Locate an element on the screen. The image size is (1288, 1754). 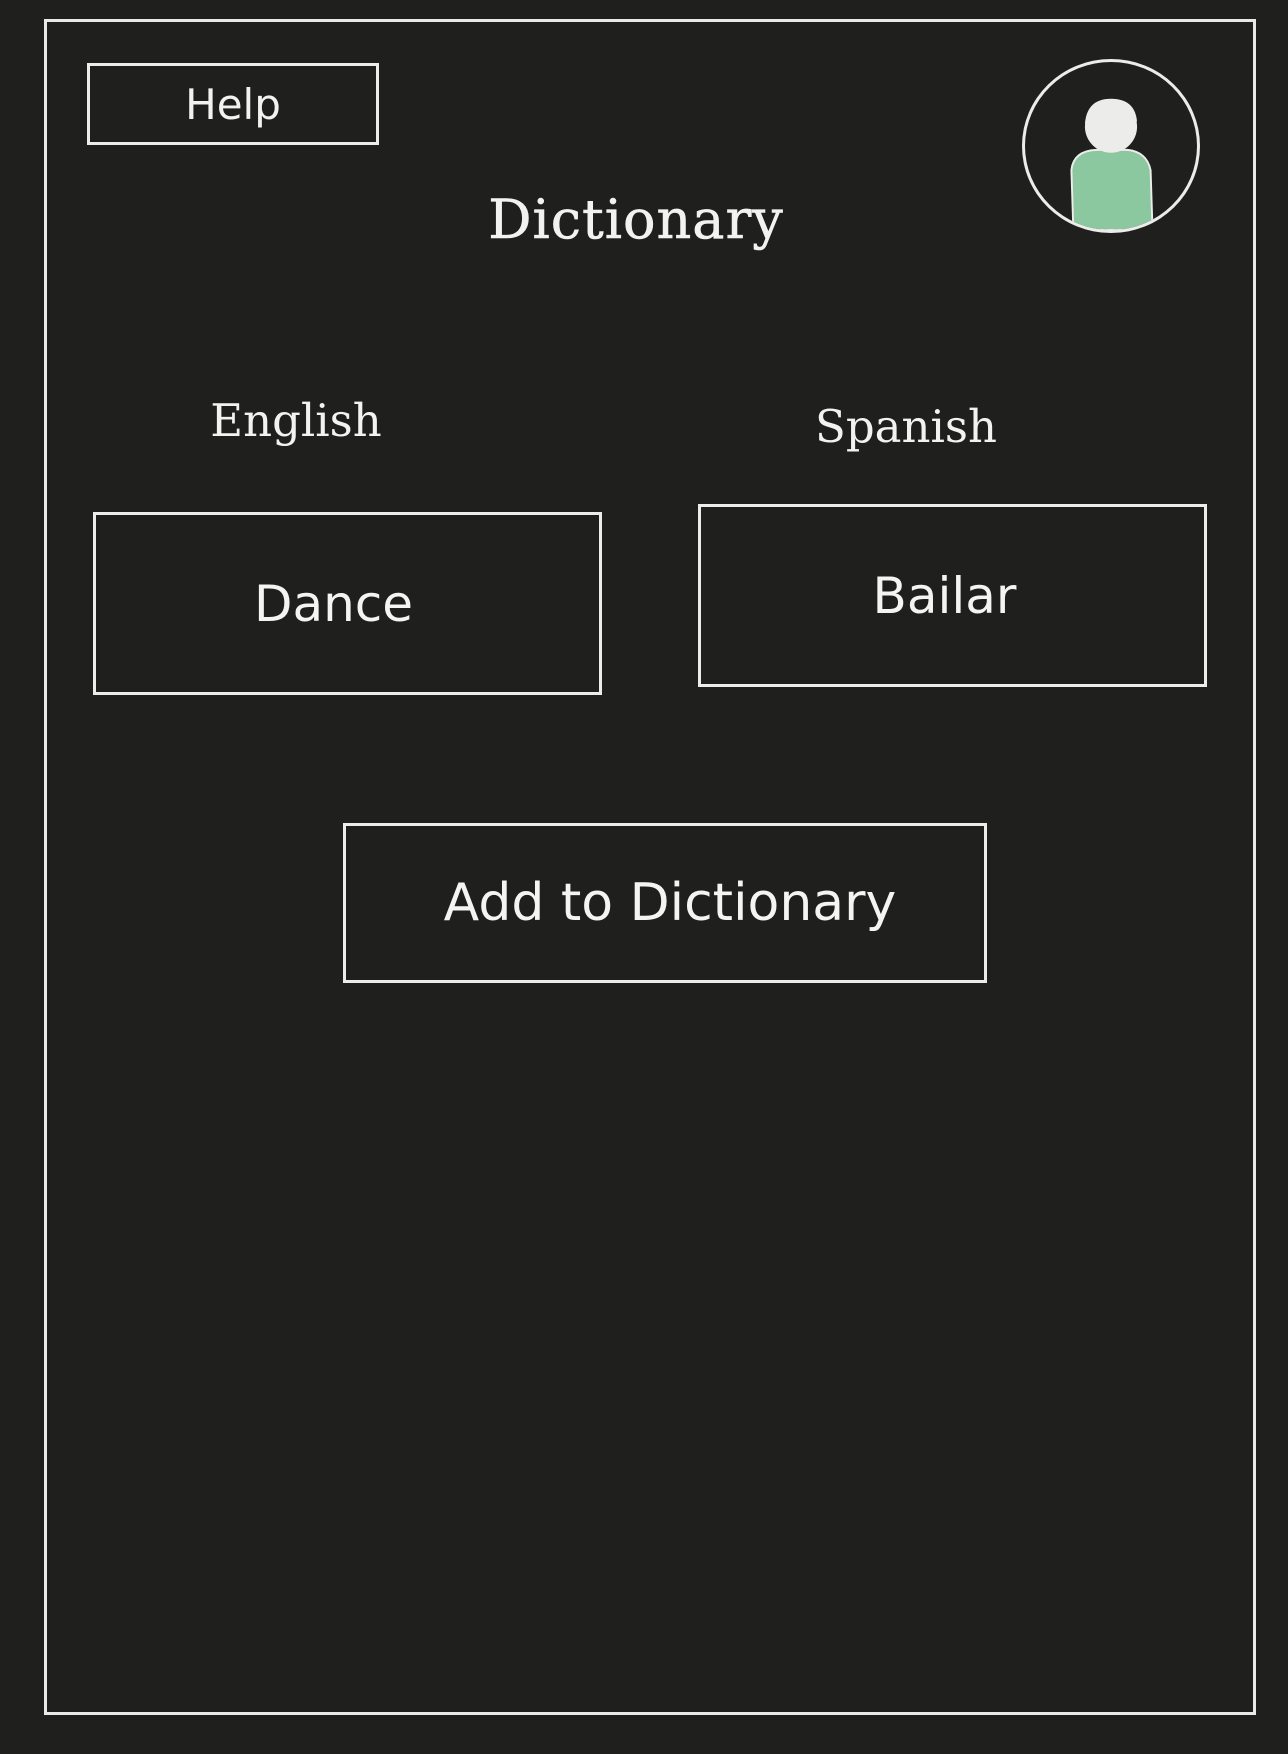
spanish-word-field: Bailar is located at coordinates (952, 595).